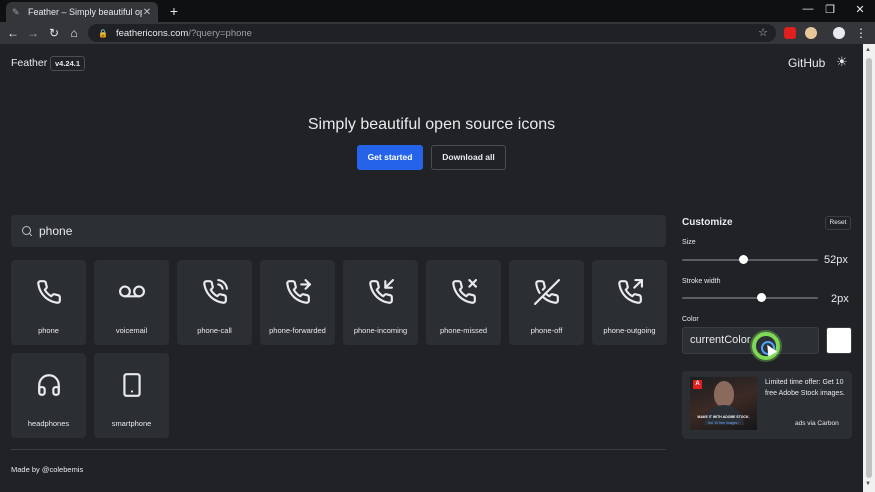 The width and height of the screenshot is (875, 492). What do you see at coordinates (29, 63) in the screenshot?
I see `brand-logo: Feather` at bounding box center [29, 63].